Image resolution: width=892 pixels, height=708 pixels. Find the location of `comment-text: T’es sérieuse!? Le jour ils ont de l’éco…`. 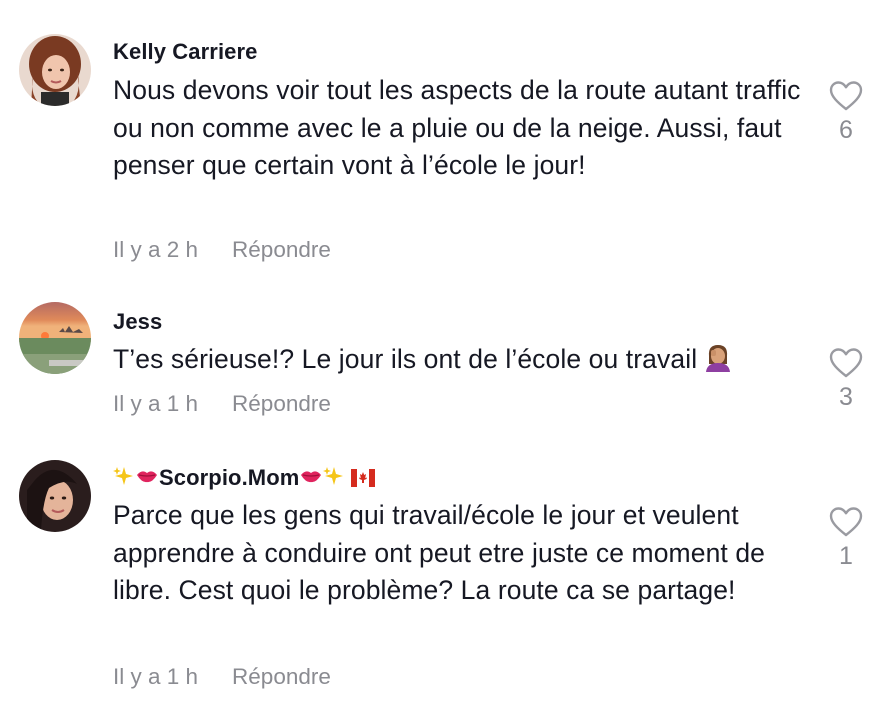

comment-text: T’es sérieuse!? Le jour ils ont de l’éco… is located at coordinates (458, 362).